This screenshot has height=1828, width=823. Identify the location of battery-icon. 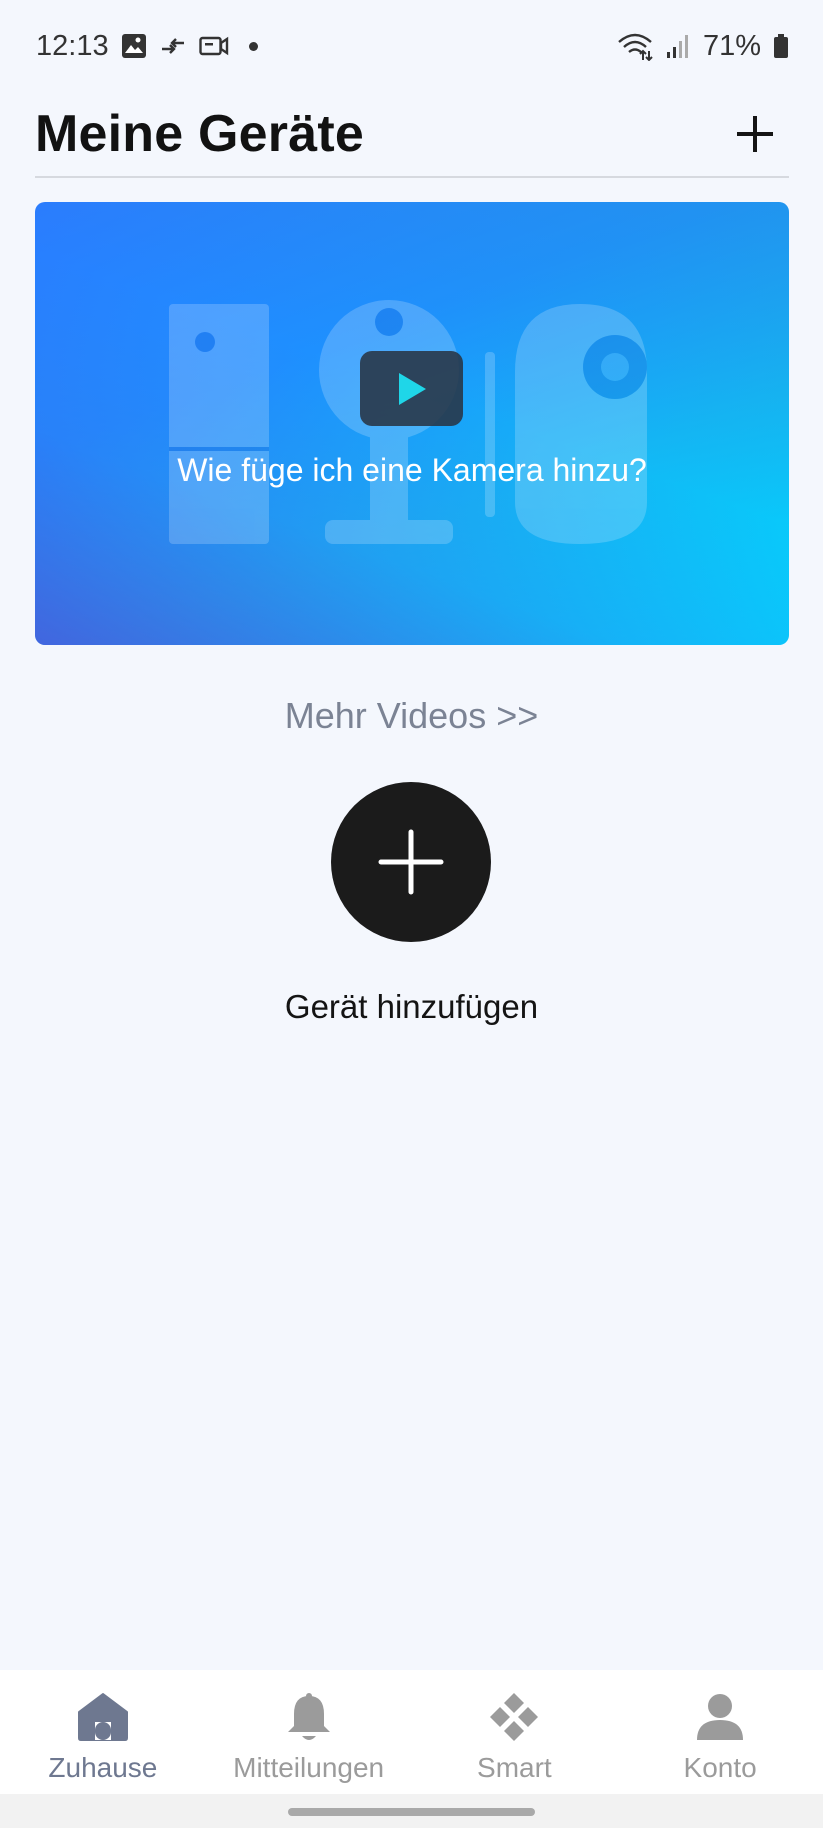
(781, 46).